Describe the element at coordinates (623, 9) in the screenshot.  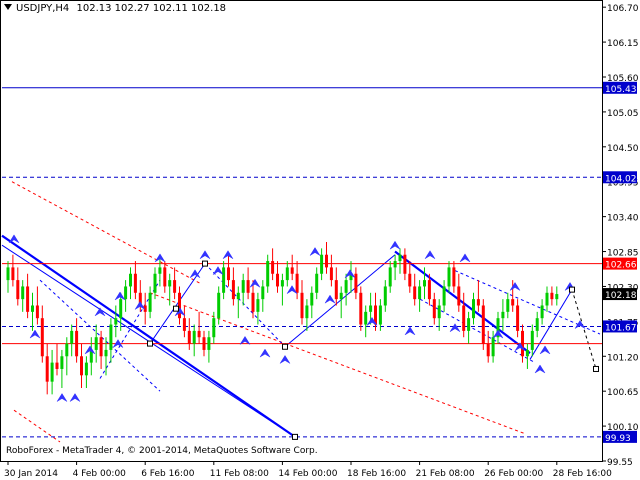
I see `y-tick-label: 106.70` at that location.